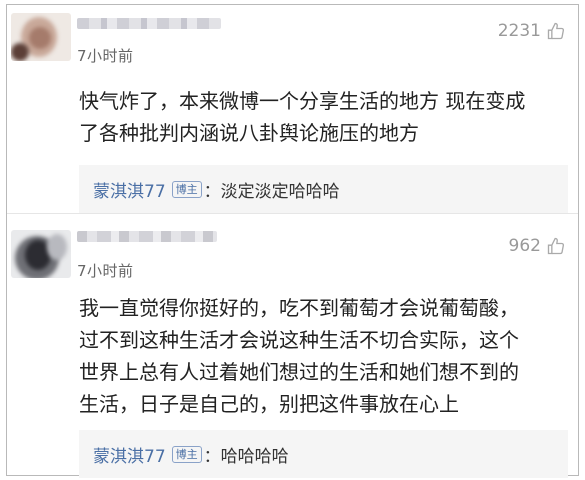 This screenshot has width=585, height=480. What do you see at coordinates (519, 31) in the screenshot?
I see `like-count: 2231` at bounding box center [519, 31].